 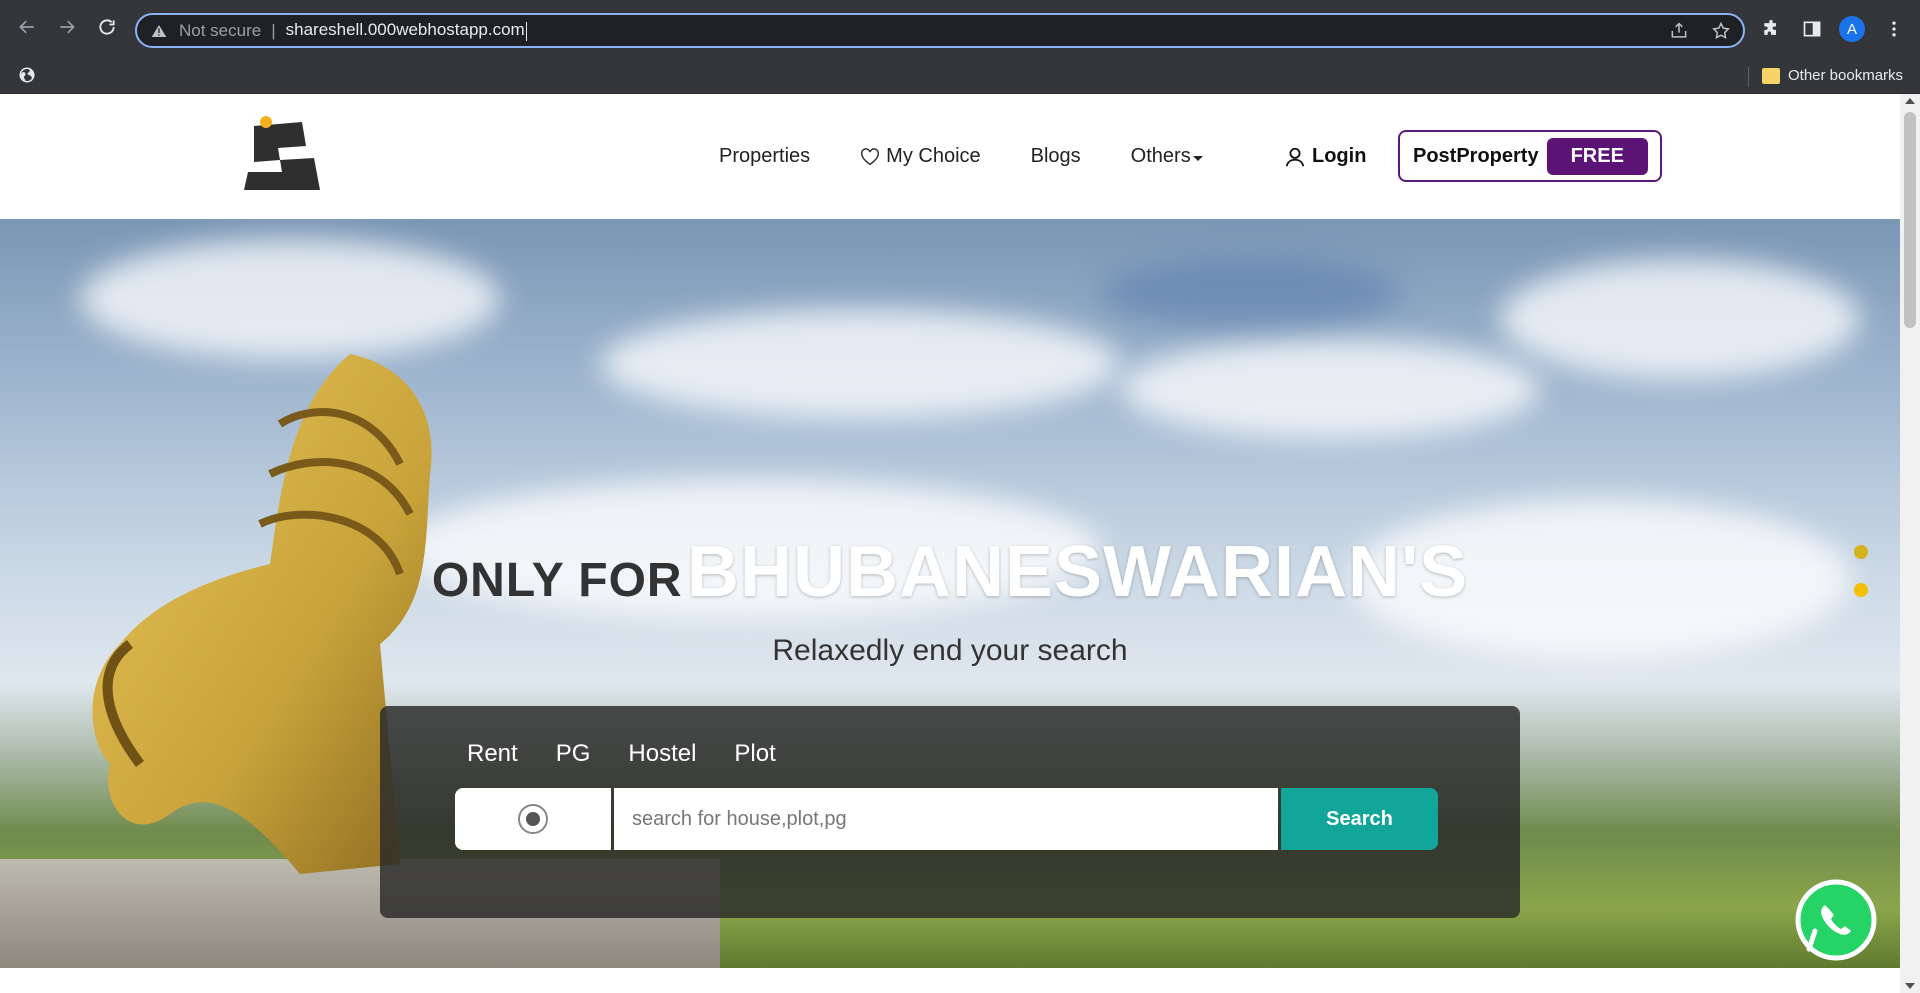 I want to click on main-nav: Properties My Choice Blogs Others, so click(x=986, y=156).